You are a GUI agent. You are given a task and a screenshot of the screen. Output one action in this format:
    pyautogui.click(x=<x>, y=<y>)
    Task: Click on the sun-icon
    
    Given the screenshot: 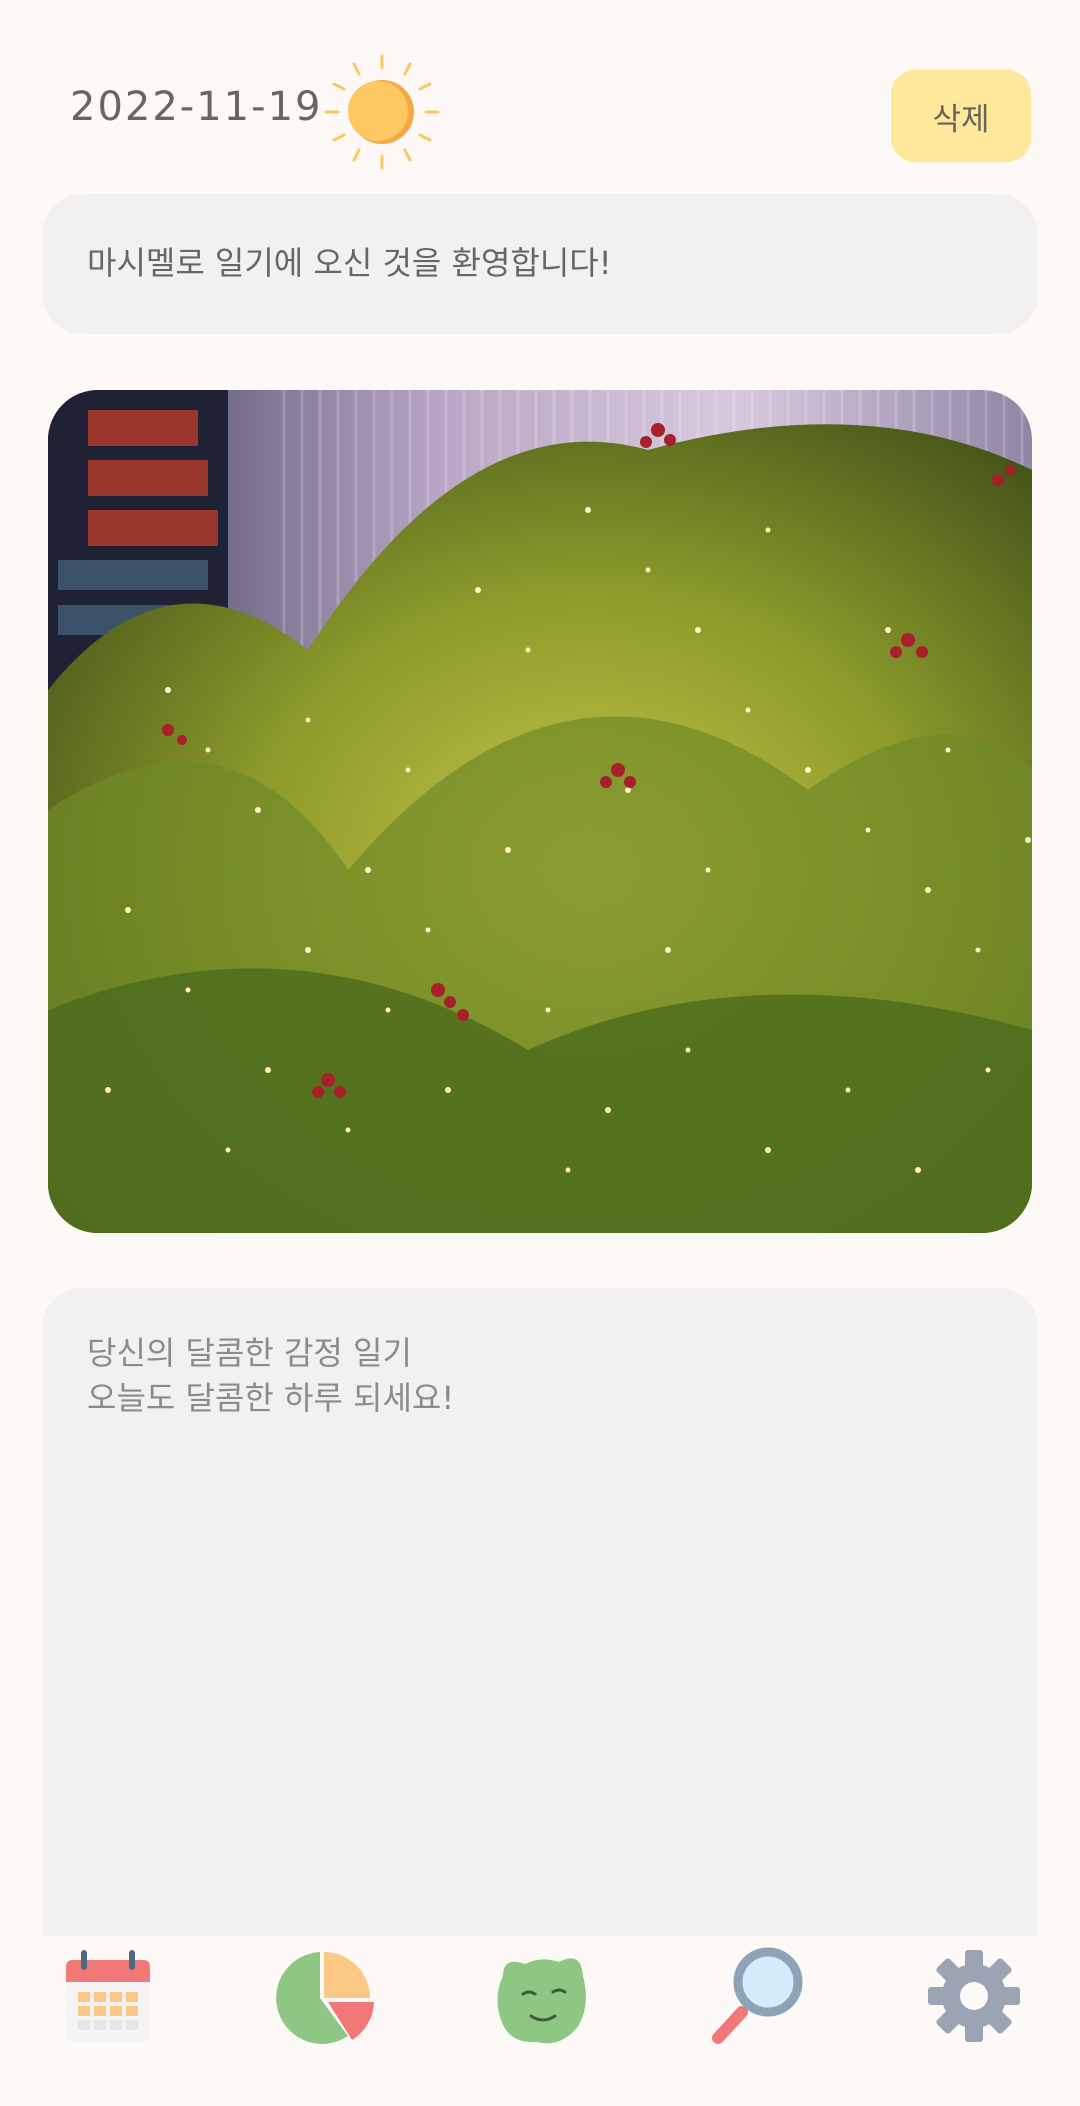 What is the action you would take?
    pyautogui.click(x=382, y=112)
    